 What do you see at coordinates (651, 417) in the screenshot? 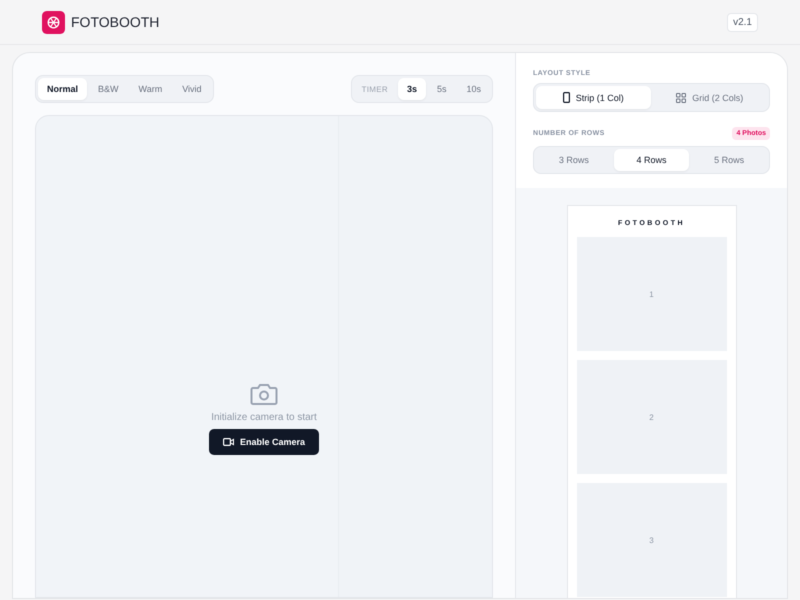
I see `slot-number: 2` at bounding box center [651, 417].